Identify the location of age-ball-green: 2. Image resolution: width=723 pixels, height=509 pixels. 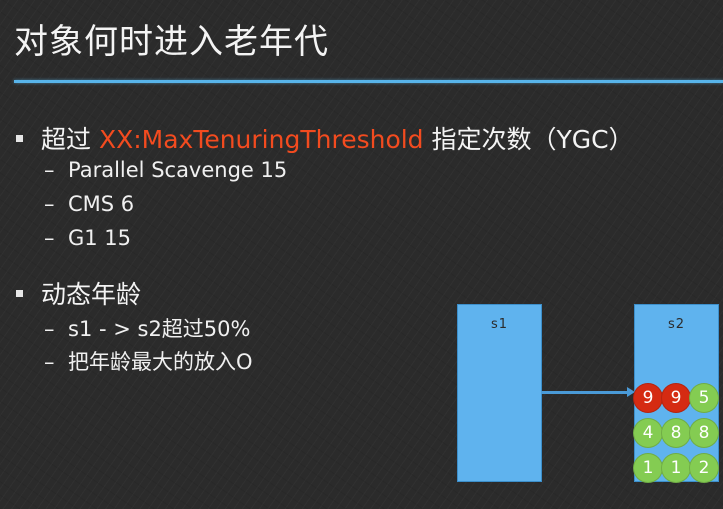
(704, 468).